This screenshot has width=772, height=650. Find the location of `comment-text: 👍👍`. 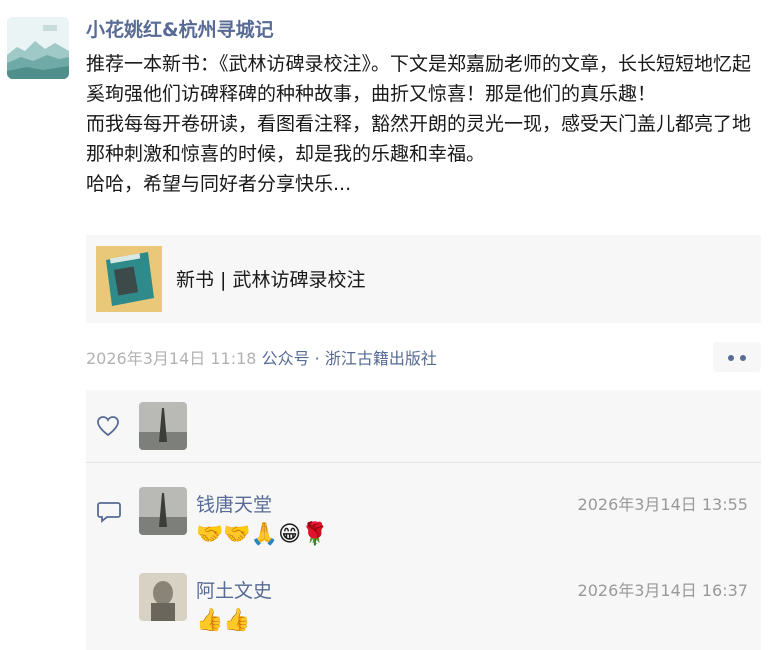

comment-text: 👍👍 is located at coordinates (223, 620).